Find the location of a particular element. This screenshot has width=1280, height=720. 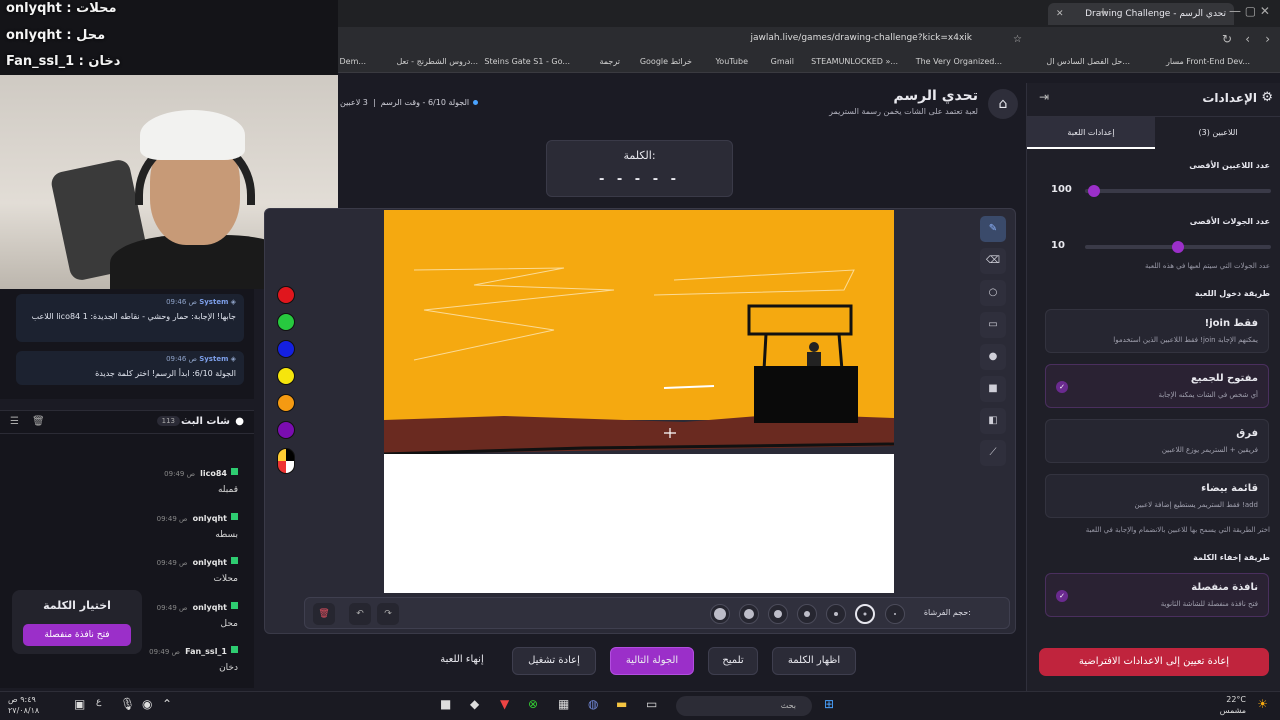

trash-icon: 🗑 is located at coordinates (38, 421).